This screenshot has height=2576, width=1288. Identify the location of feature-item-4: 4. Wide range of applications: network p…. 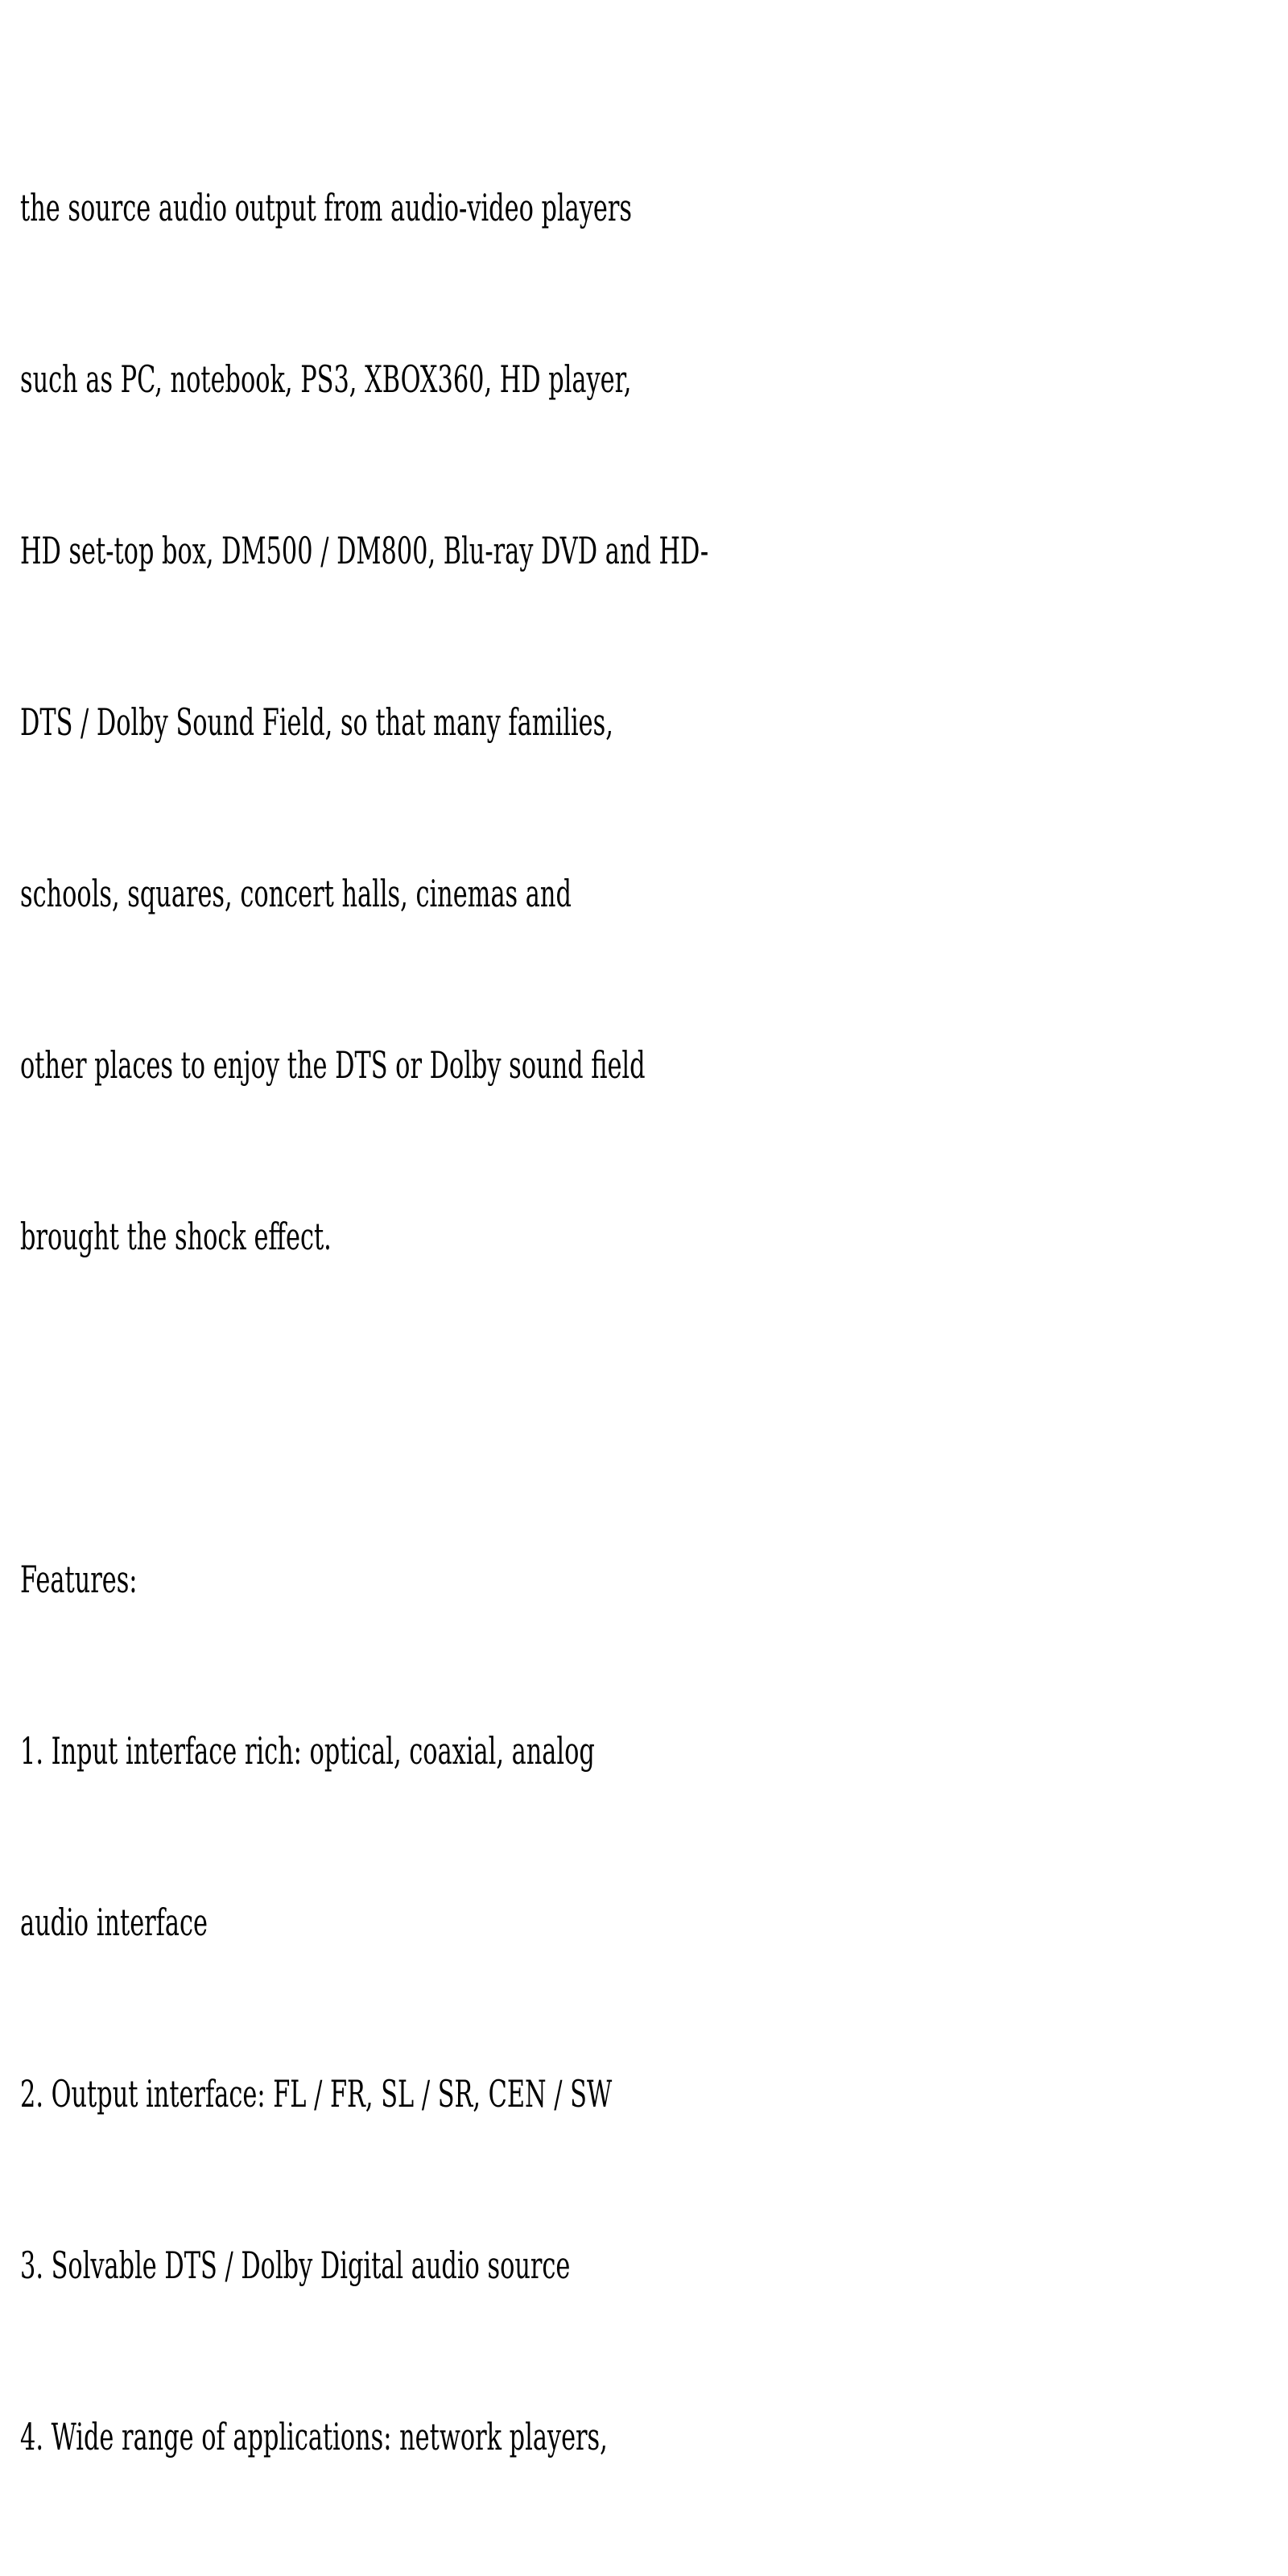
(314, 2436).